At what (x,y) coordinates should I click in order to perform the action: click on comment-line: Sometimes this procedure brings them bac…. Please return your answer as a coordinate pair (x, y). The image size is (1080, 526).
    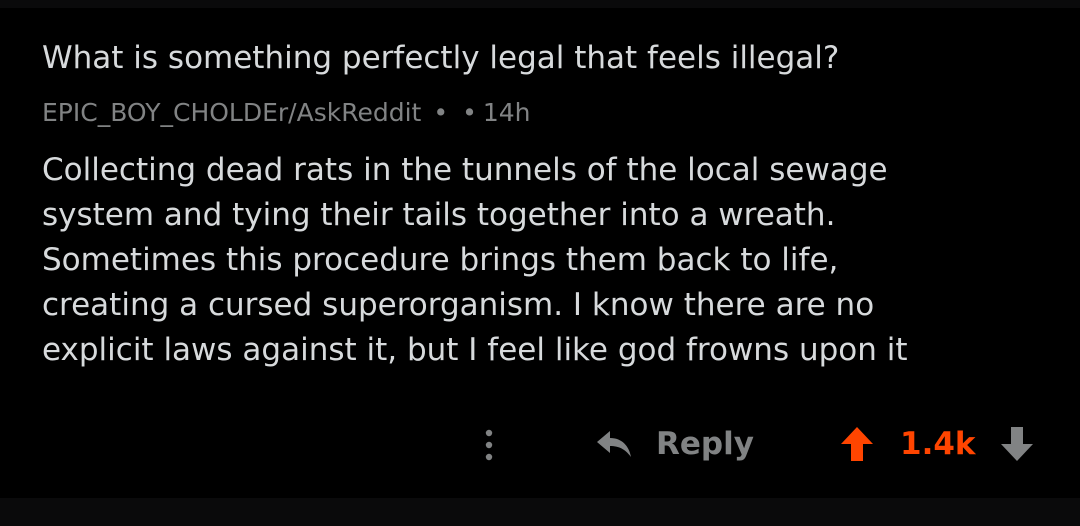
    Looking at the image, I should click on (440, 260).